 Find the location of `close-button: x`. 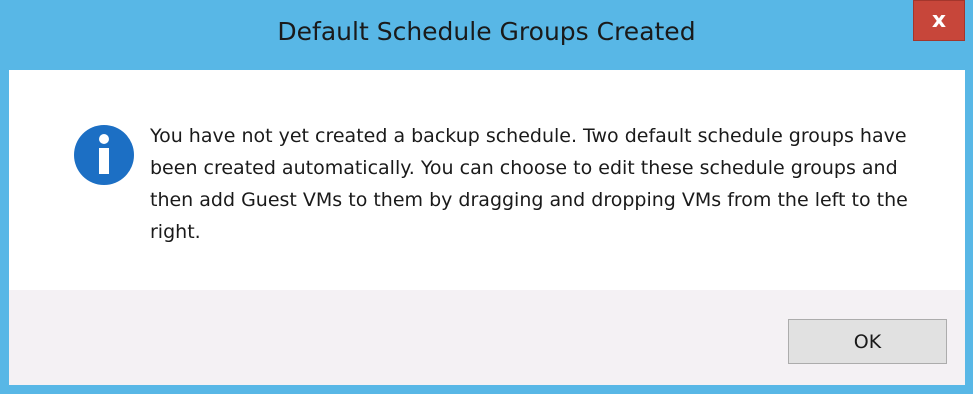

close-button: x is located at coordinates (939, 20).